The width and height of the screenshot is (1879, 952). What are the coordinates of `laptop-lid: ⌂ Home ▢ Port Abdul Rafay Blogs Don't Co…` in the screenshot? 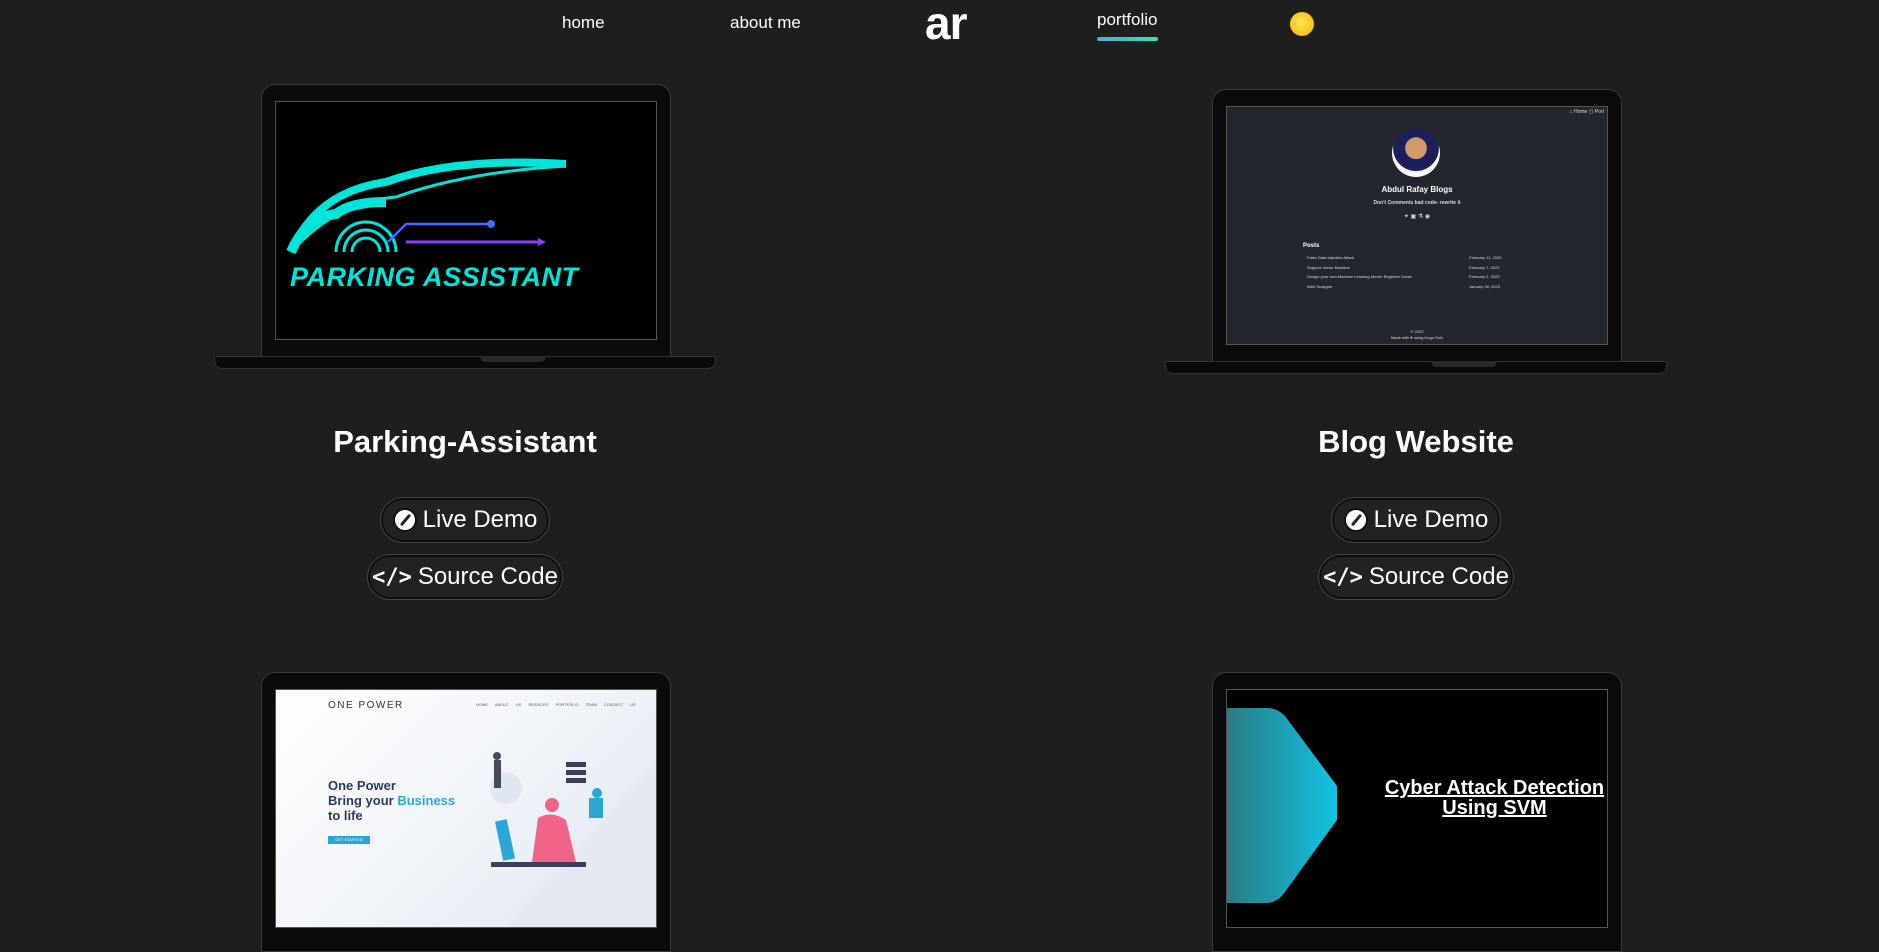 It's located at (1417, 229).